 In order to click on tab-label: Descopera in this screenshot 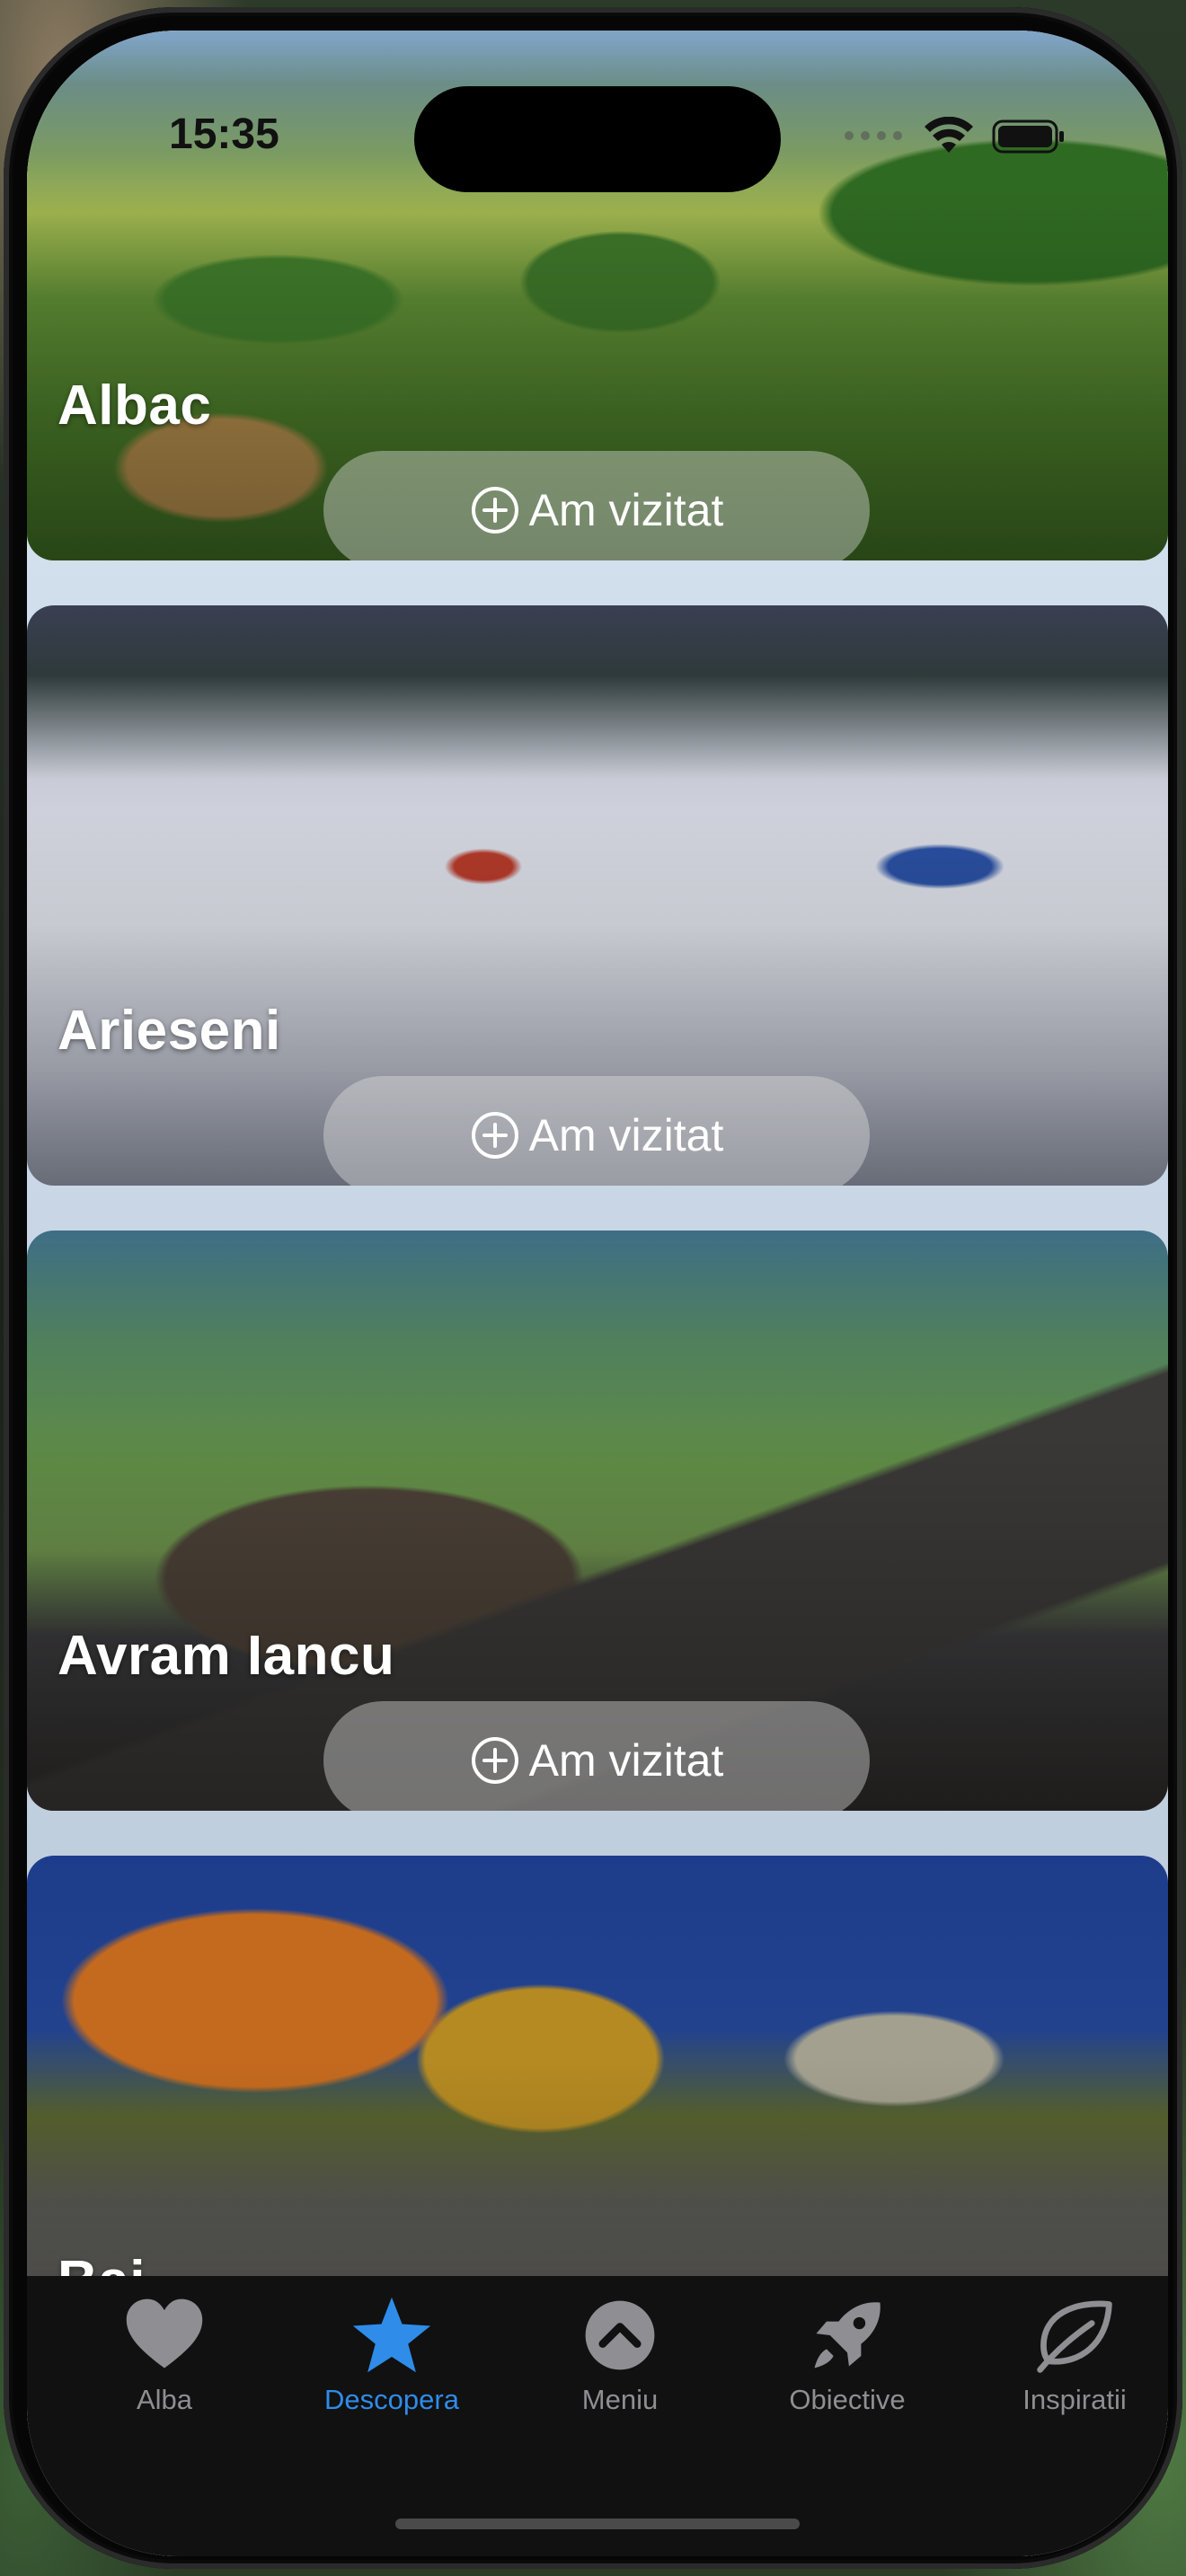, I will do `click(391, 2399)`.